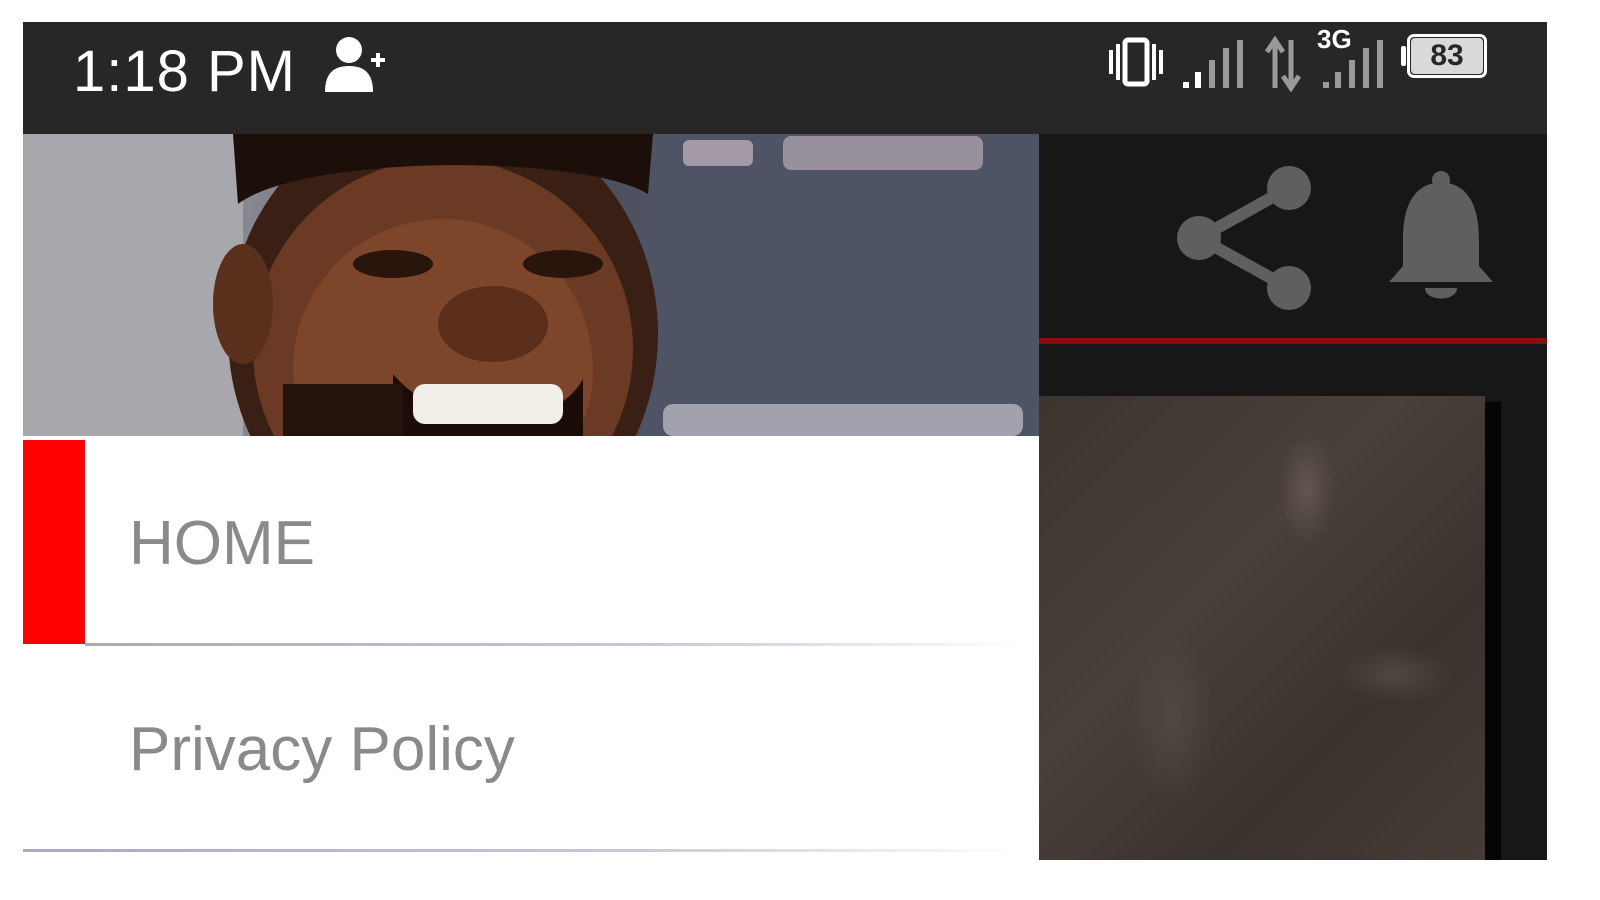 This screenshot has width=1600, height=900. I want to click on drawer-item-label: HOME, so click(222, 543).